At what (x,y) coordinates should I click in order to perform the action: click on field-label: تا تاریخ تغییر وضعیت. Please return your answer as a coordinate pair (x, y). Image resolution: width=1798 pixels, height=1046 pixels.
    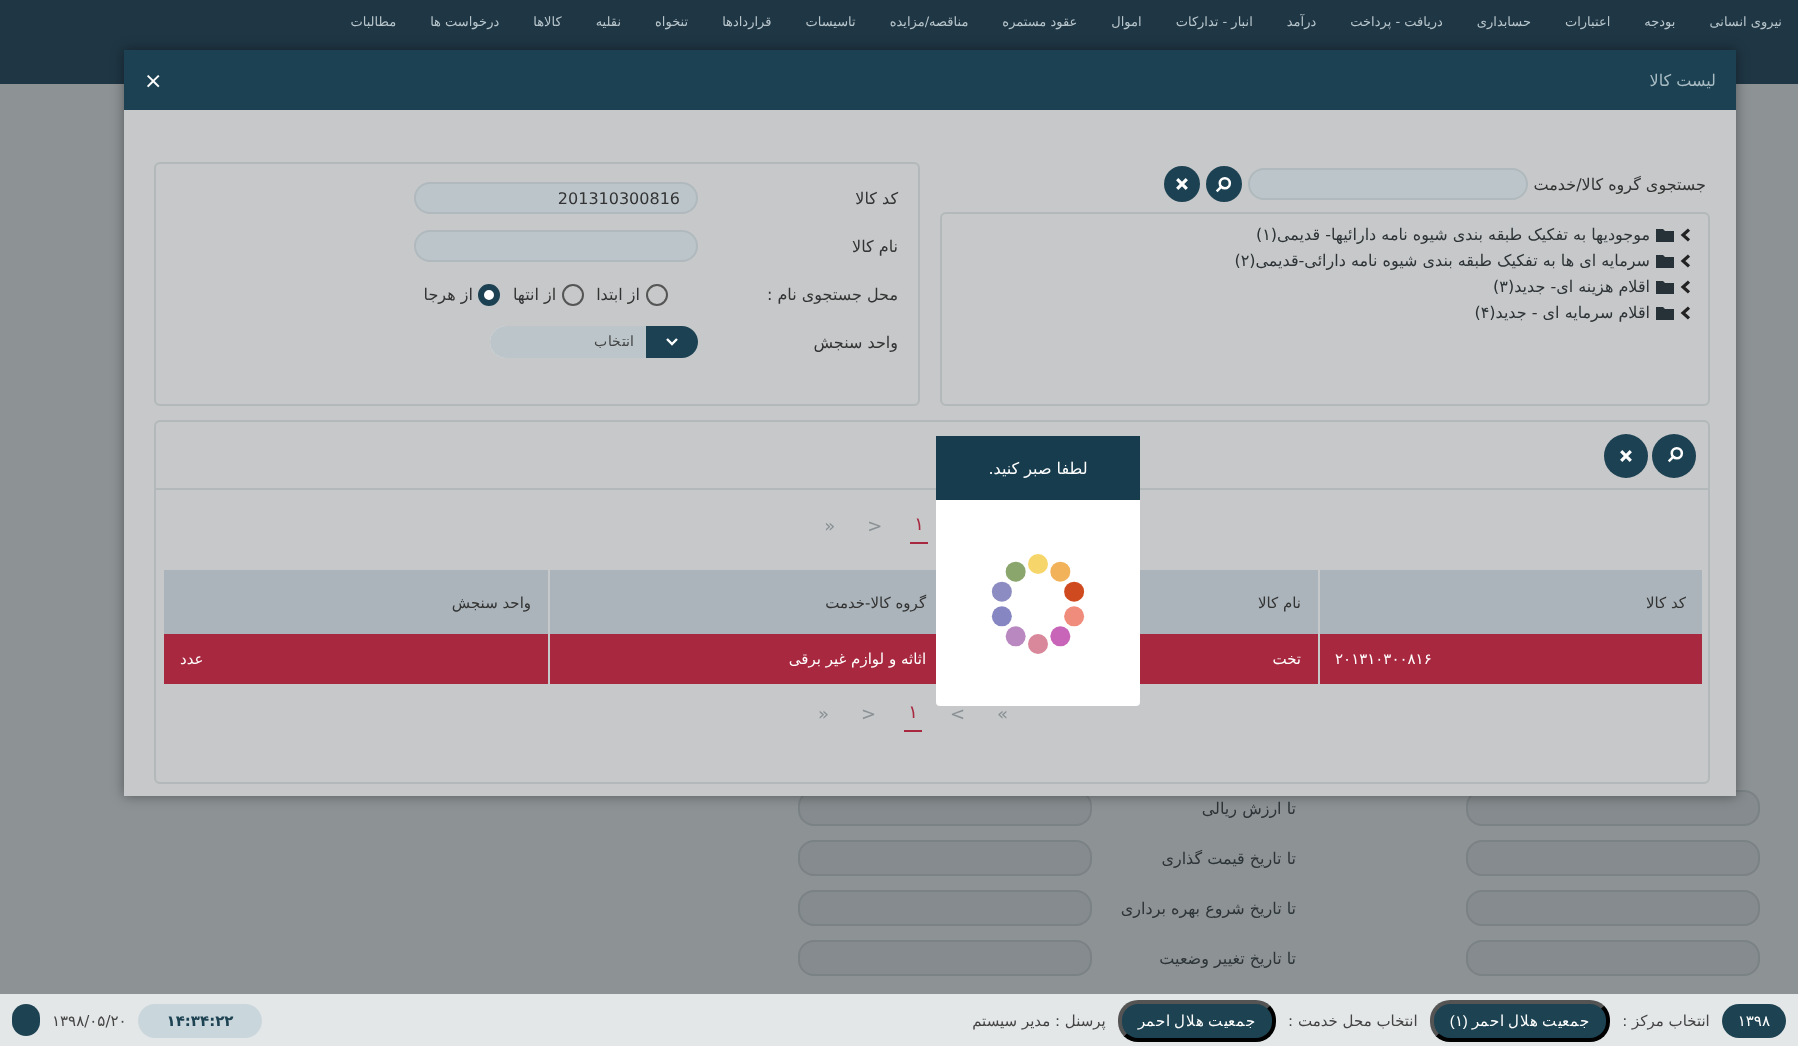
    Looking at the image, I should click on (1226, 958).